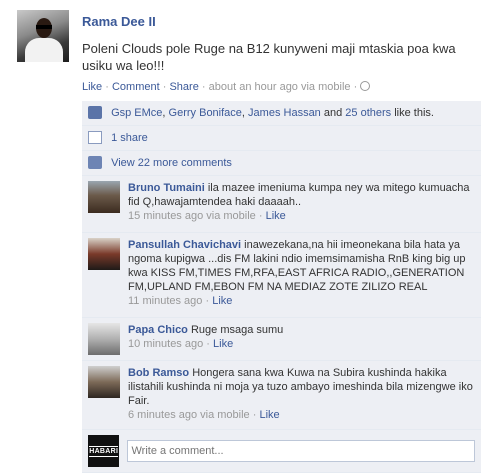 This screenshot has width=498, height=473. What do you see at coordinates (165, 301) in the screenshot?
I see `comment-time: 11 minutes ago` at bounding box center [165, 301].